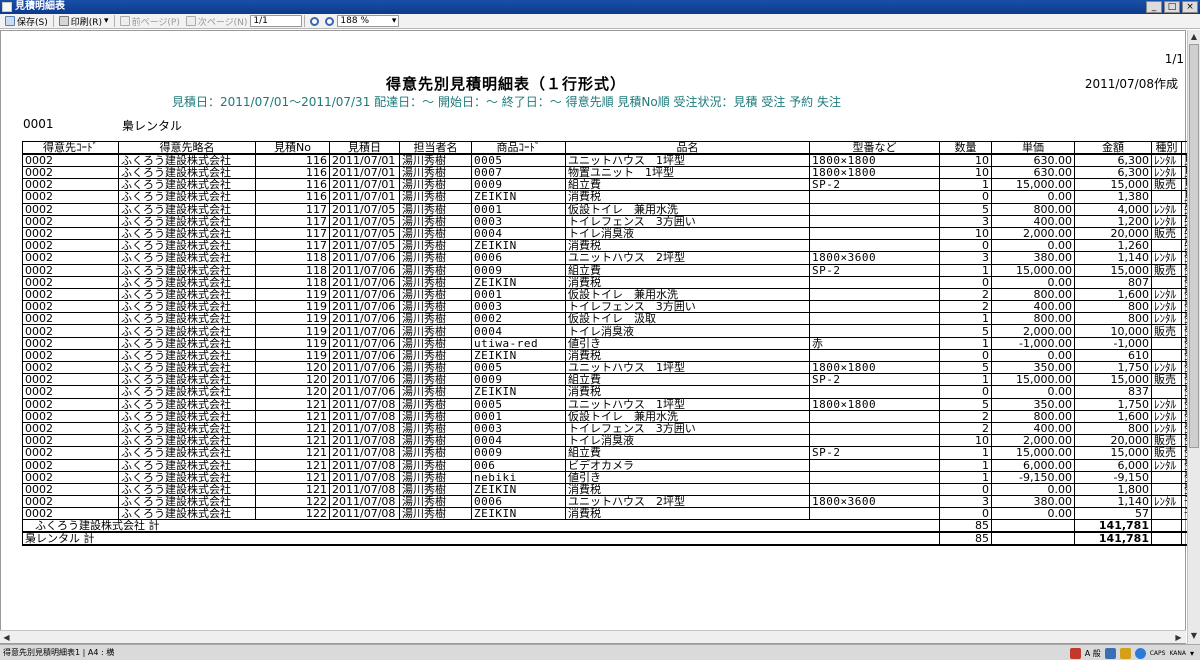 The width and height of the screenshot is (1200, 661). Describe the element at coordinates (293, 368) in the screenshot. I see `estimate-no-cell: 120` at that location.